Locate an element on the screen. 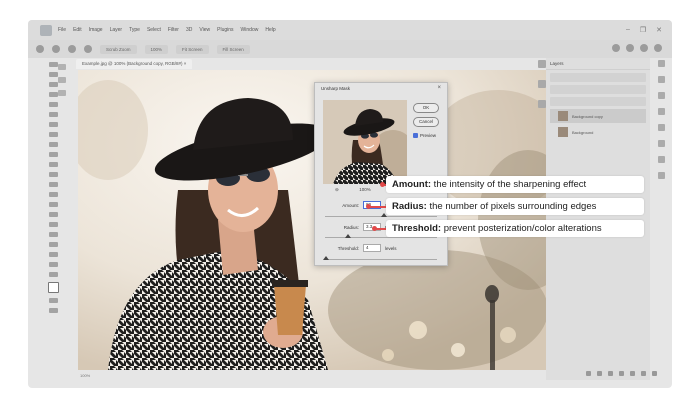 The image size is (700, 408). crop-tool-icon is located at coordinates (53, 104).